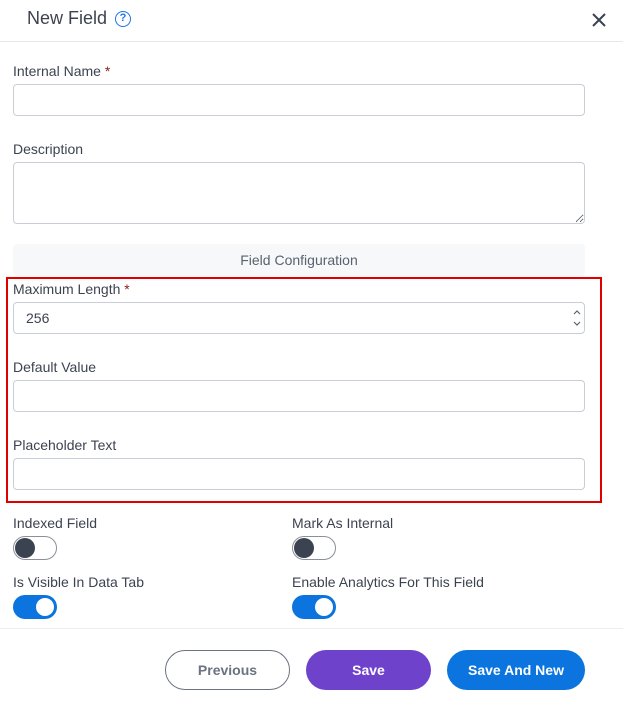 This screenshot has height=704, width=623. Describe the element at coordinates (314, 607) in the screenshot. I see `enable-analytics-toggle` at that location.